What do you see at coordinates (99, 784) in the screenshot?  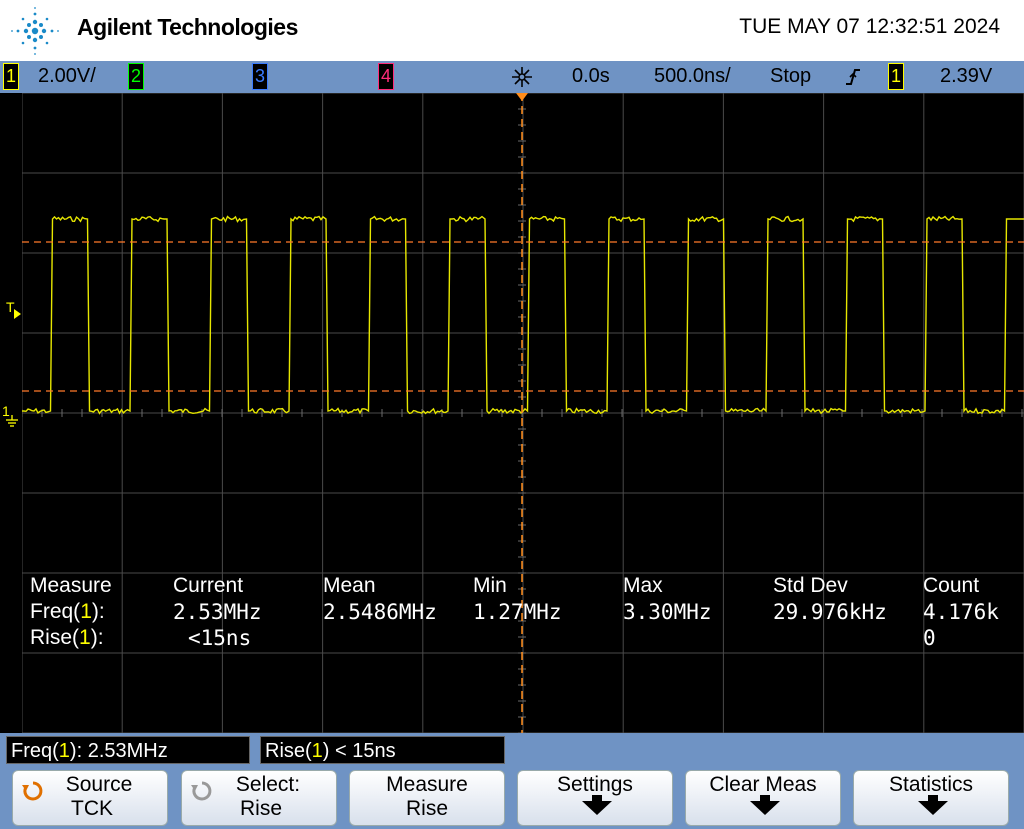 I see `source-label: Source` at bounding box center [99, 784].